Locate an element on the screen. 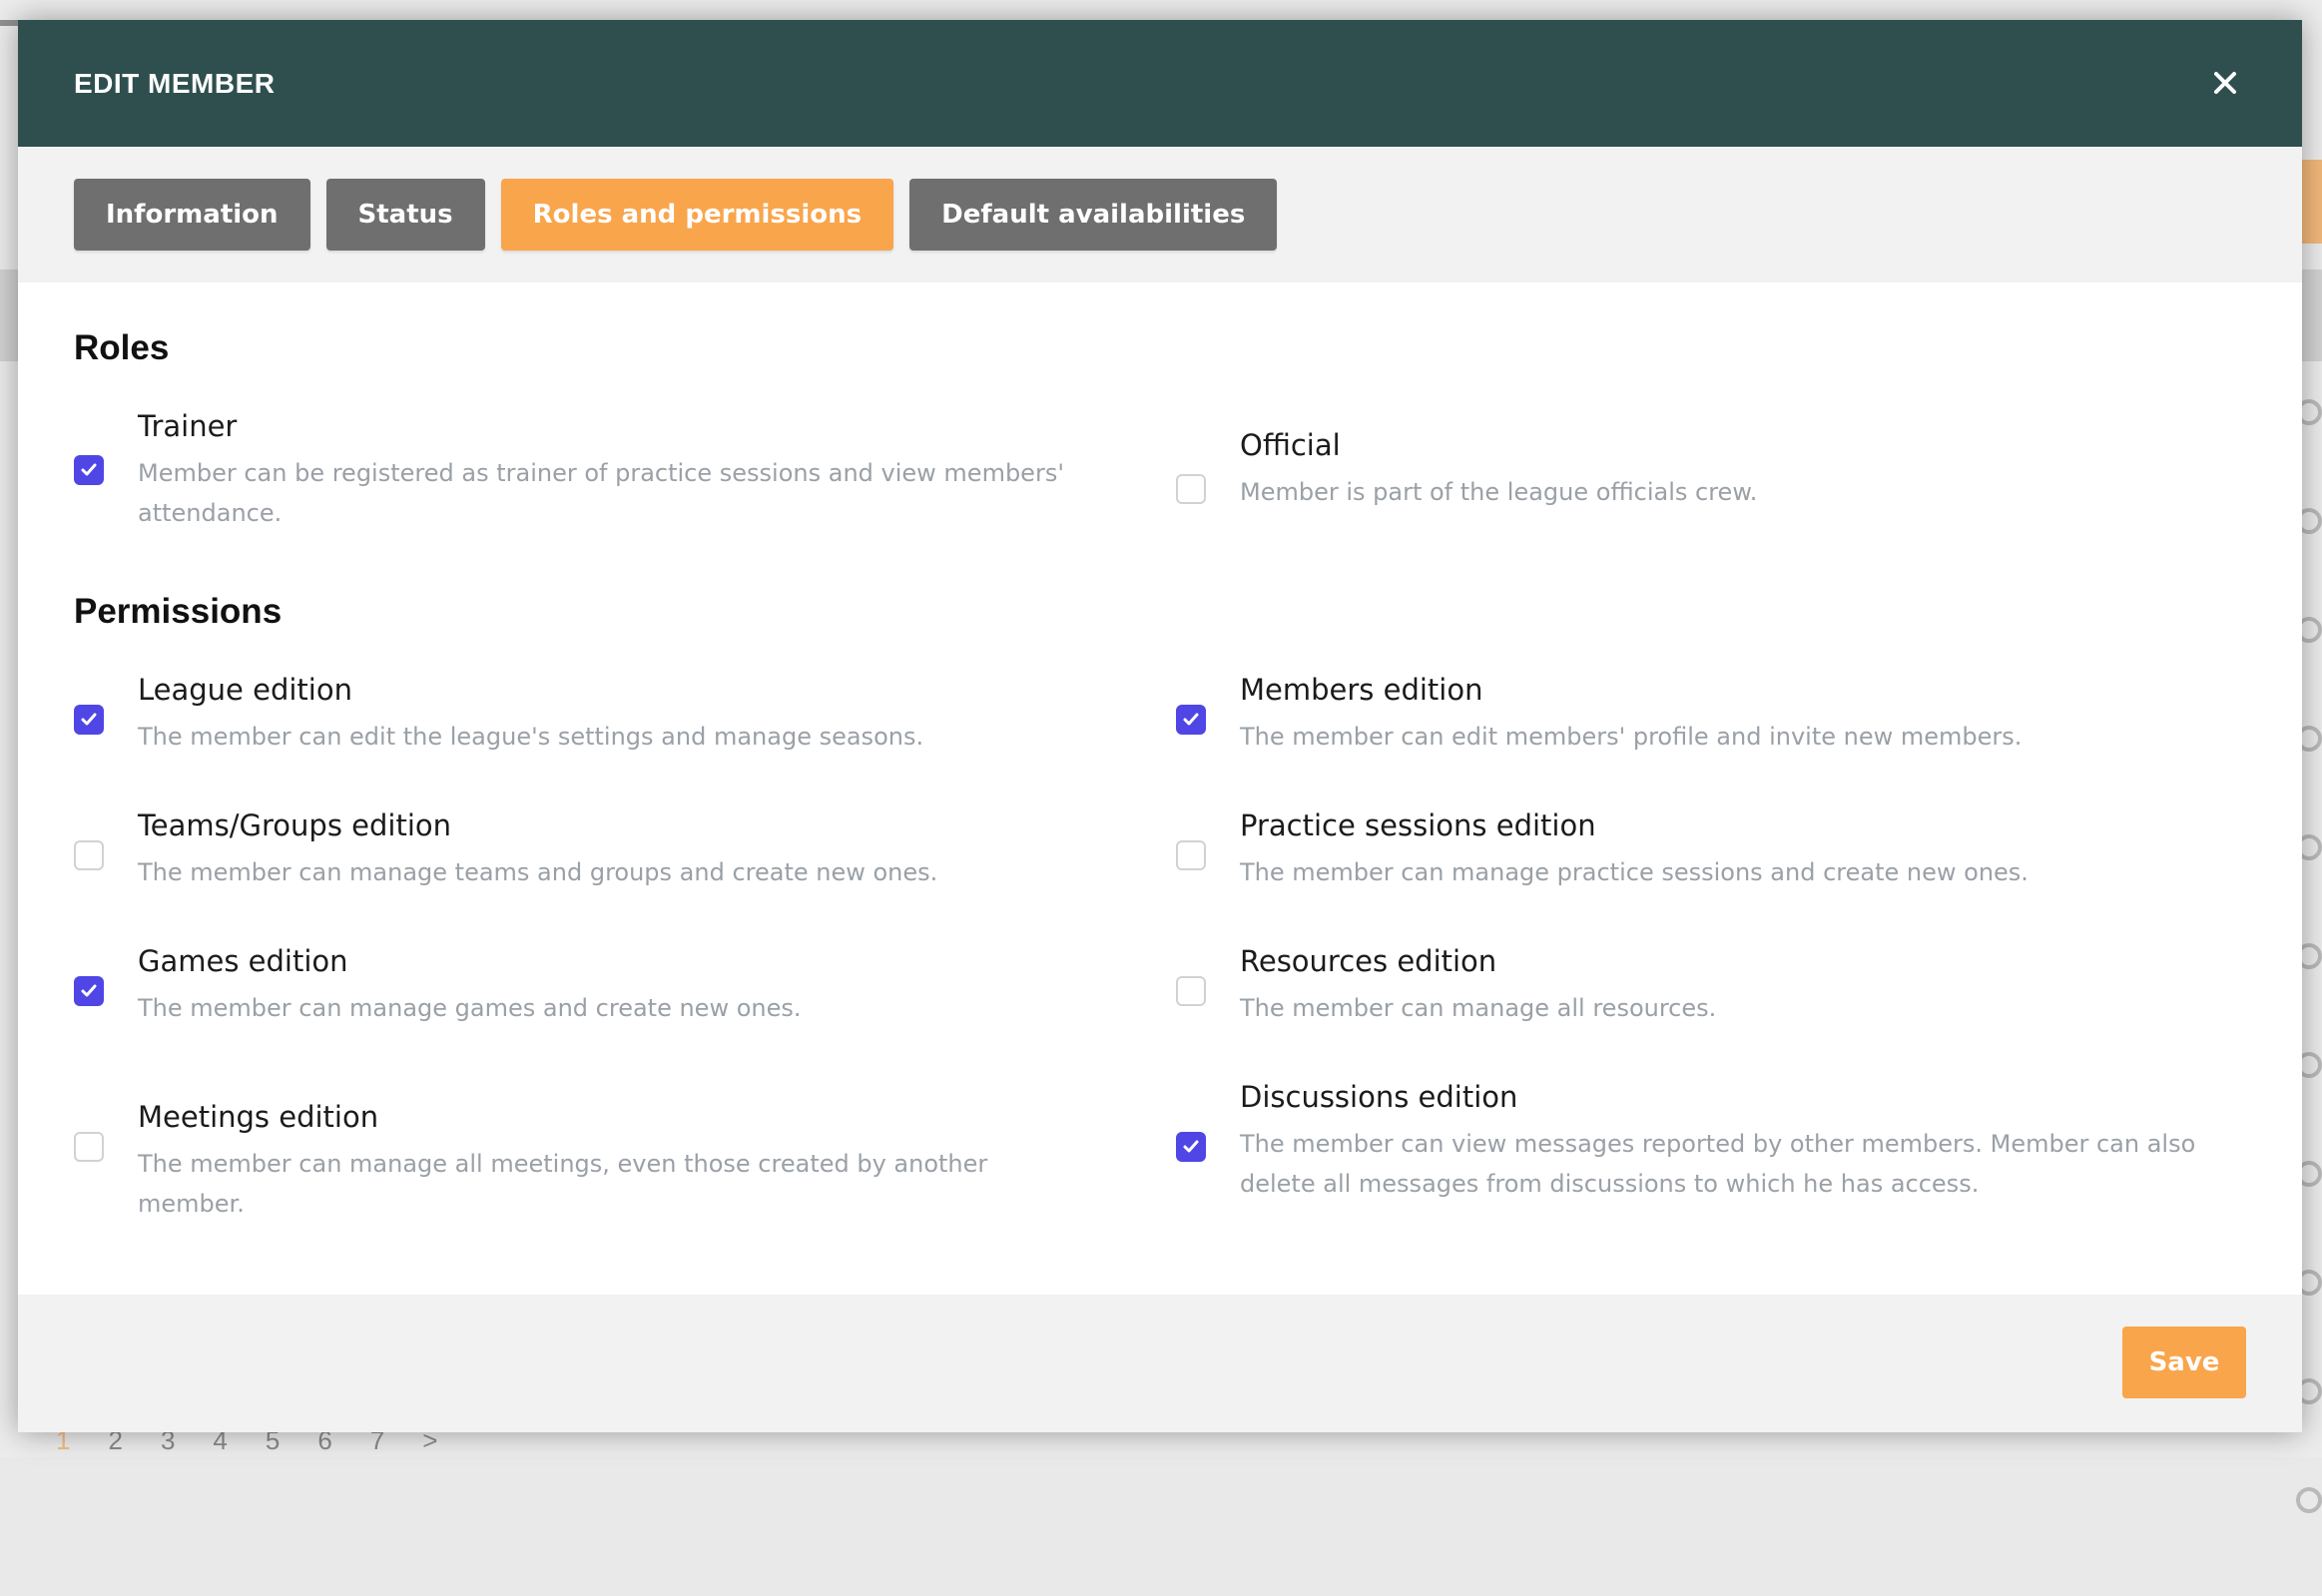  members-edition-checkbox is located at coordinates (1191, 720).